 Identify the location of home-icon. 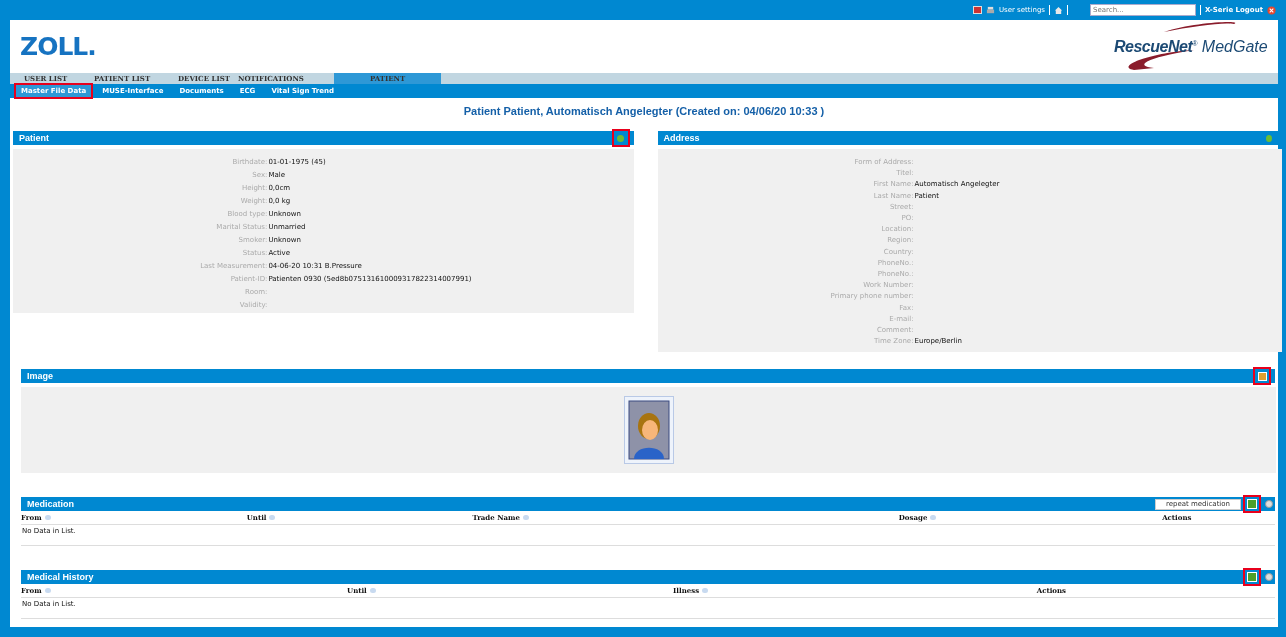
(1058, 10).